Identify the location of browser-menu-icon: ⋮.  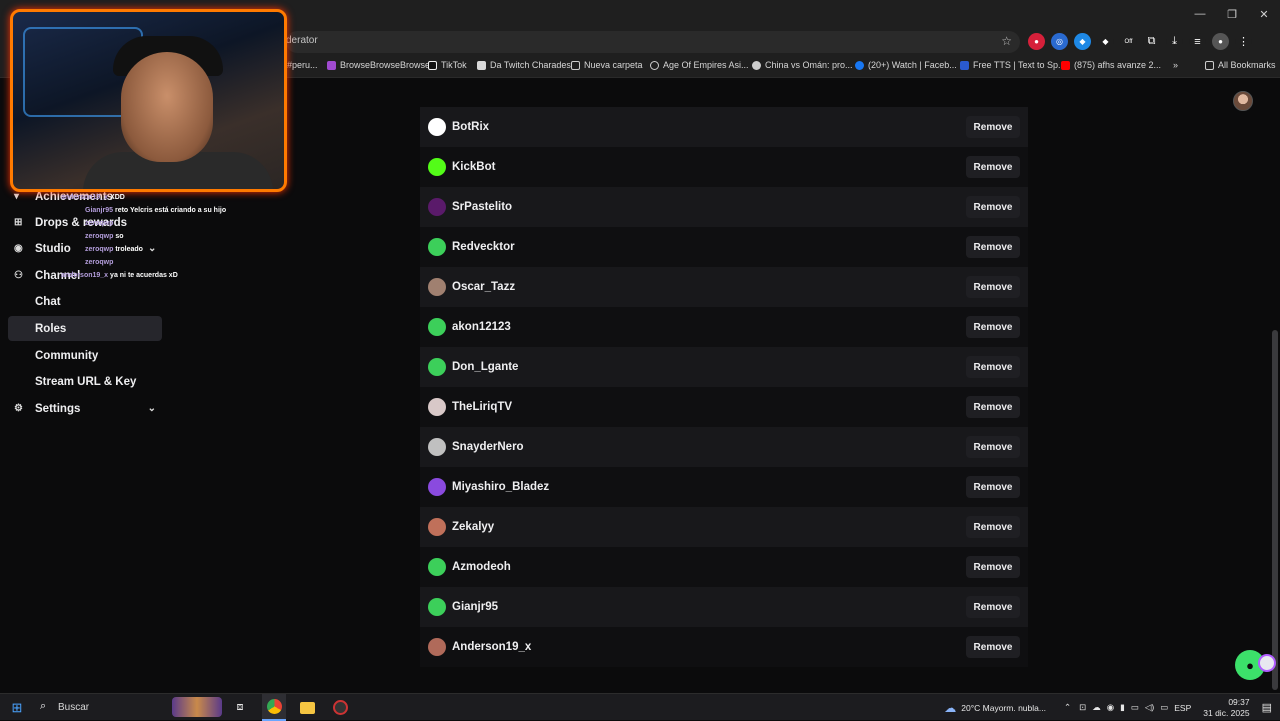
(1243, 41).